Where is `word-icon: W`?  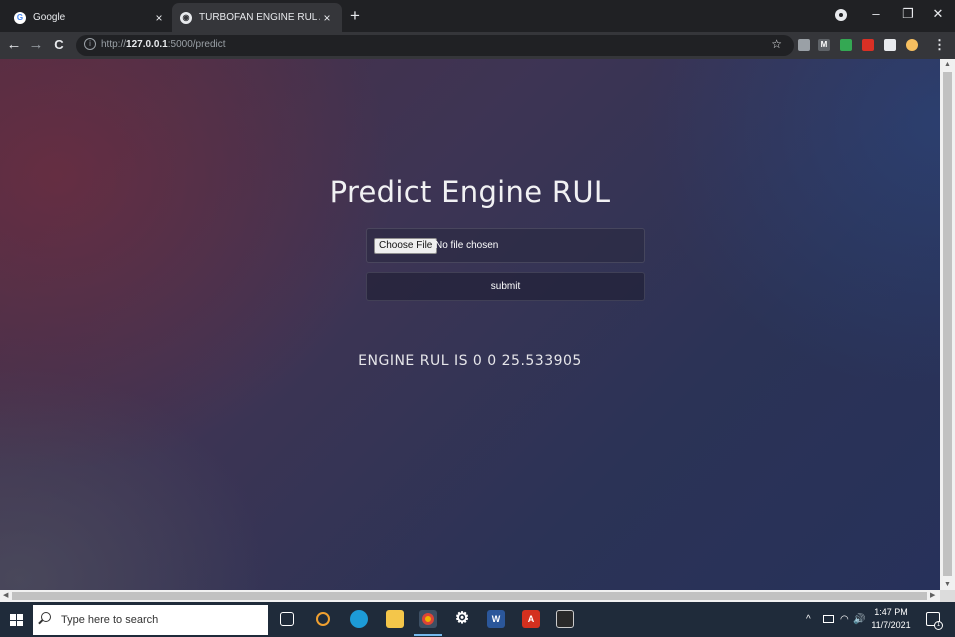
word-icon: W is located at coordinates (496, 619).